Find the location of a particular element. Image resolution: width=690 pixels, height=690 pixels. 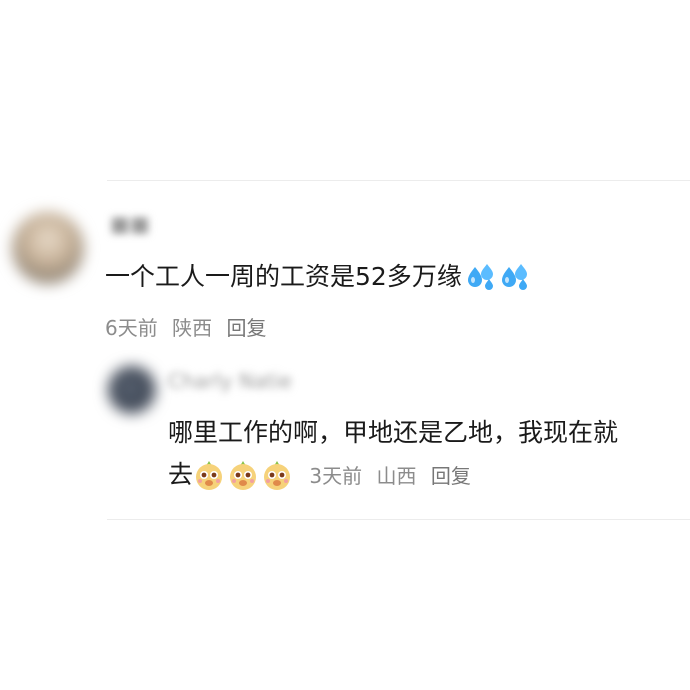

reply-button: 回复 is located at coordinates (246, 328).